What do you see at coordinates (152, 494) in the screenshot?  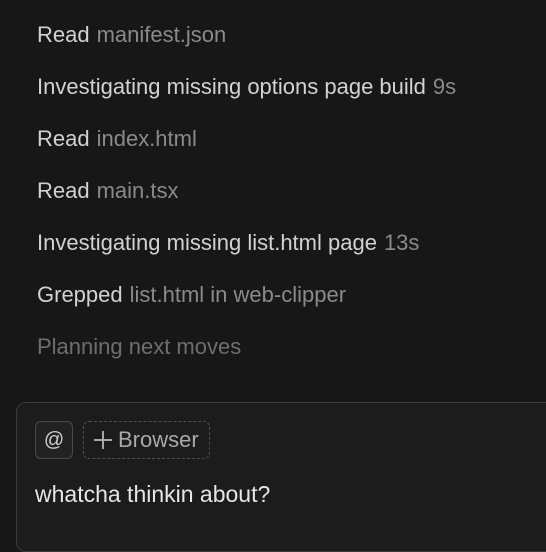 I see `message-input: whatcha thinkin about?` at bounding box center [152, 494].